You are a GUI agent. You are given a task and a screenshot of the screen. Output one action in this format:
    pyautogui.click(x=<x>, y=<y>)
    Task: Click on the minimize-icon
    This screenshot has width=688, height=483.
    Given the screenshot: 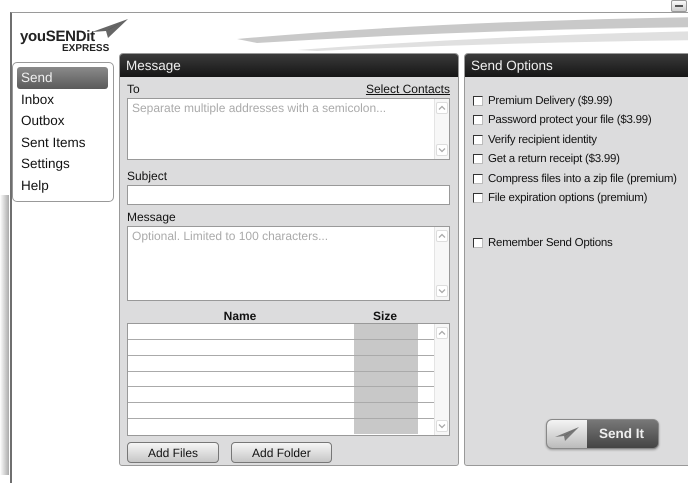 What is the action you would take?
    pyautogui.click(x=679, y=6)
    